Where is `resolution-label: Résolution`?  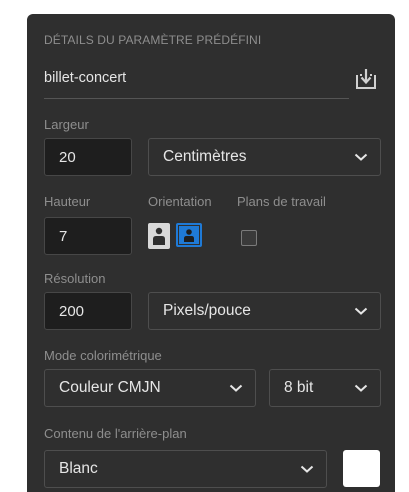
resolution-label: Résolution is located at coordinates (75, 278).